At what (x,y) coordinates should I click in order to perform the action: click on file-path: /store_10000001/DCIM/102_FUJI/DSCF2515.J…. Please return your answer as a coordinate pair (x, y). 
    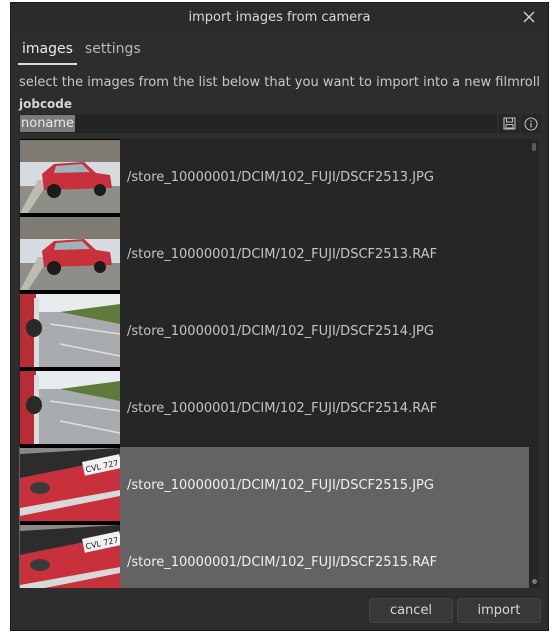
    Looking at the image, I should click on (280, 485).